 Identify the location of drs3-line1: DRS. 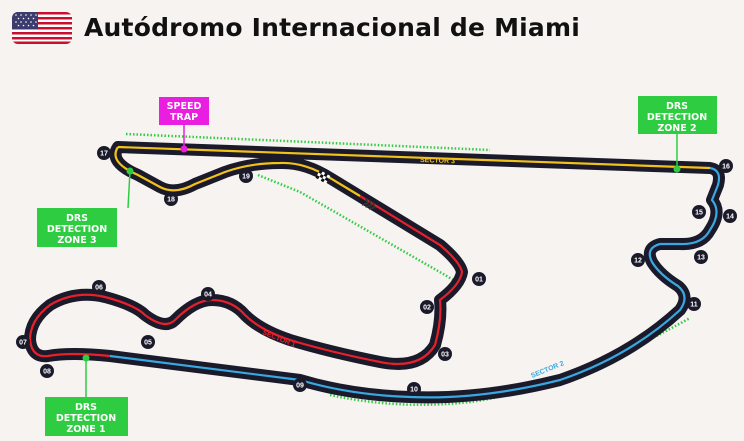
(77, 218).